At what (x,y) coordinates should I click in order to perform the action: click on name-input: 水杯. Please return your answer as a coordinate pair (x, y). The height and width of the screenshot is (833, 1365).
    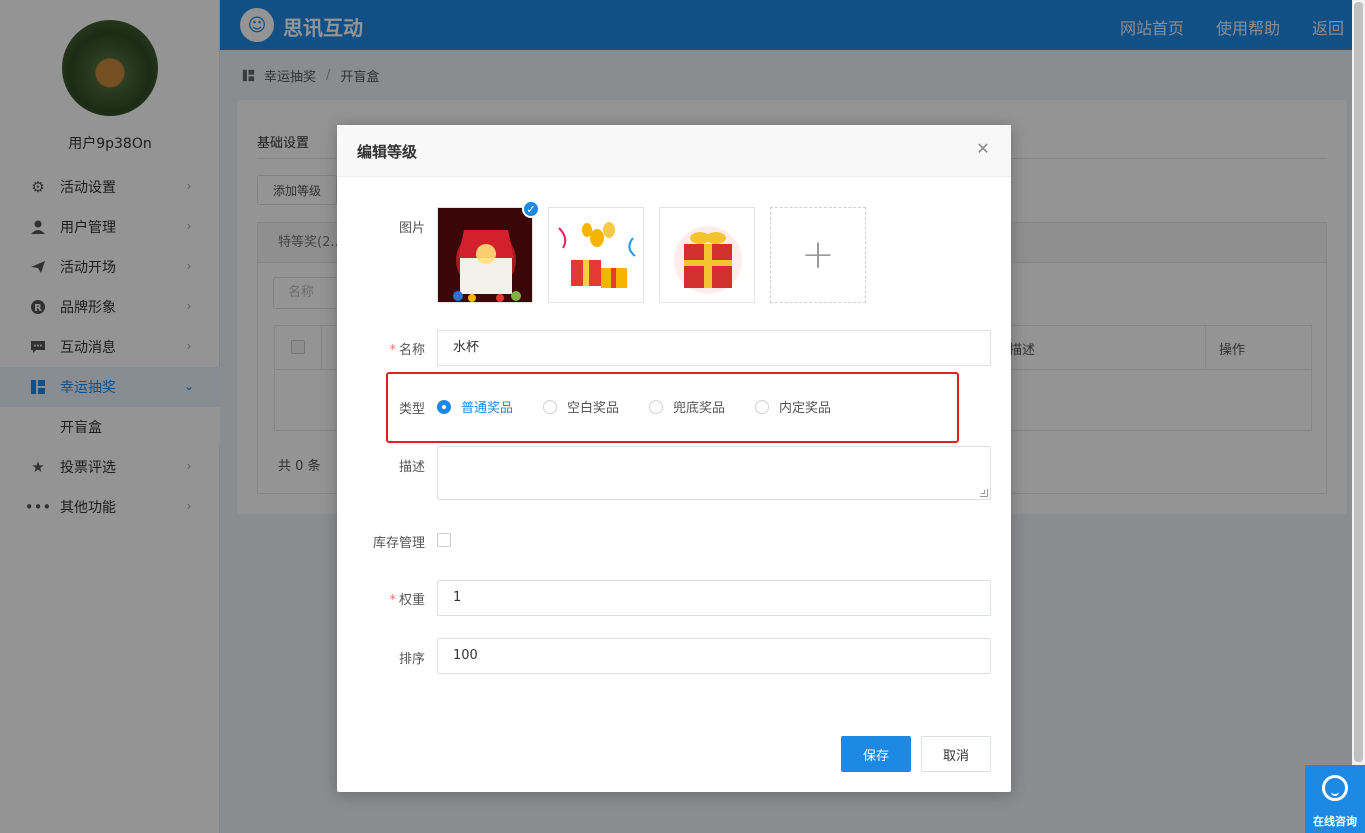
    Looking at the image, I should click on (714, 348).